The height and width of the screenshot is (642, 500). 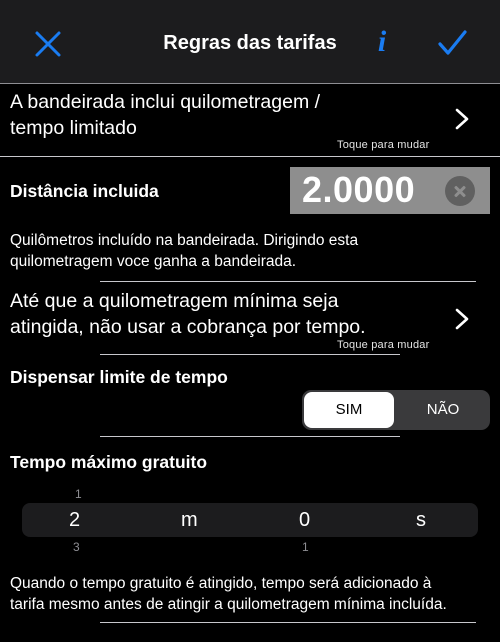 What do you see at coordinates (74, 520) in the screenshot?
I see `picker-hours-value: 2` at bounding box center [74, 520].